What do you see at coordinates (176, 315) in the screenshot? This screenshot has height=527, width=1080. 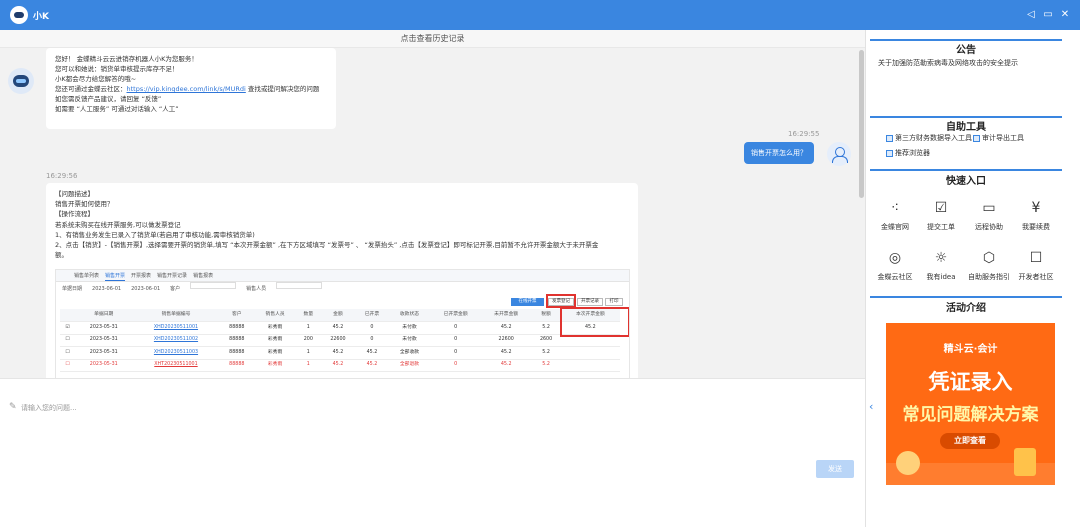 I see `shot-column-header: 销售单据编号` at bounding box center [176, 315].